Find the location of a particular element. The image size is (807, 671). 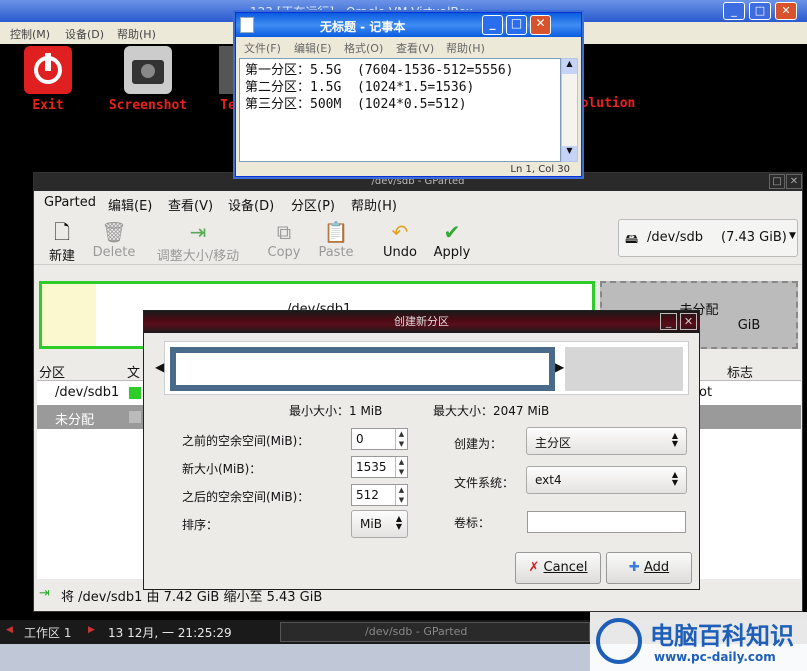

create-as-select: 主分区 ▲ ▼ is located at coordinates (606, 441).